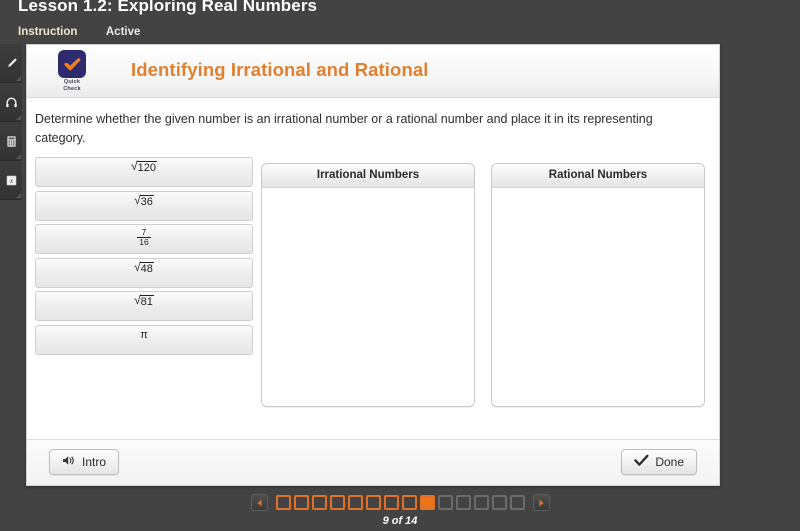 This screenshot has width=800, height=531. I want to click on tool-rail: x, so click(11, 122).